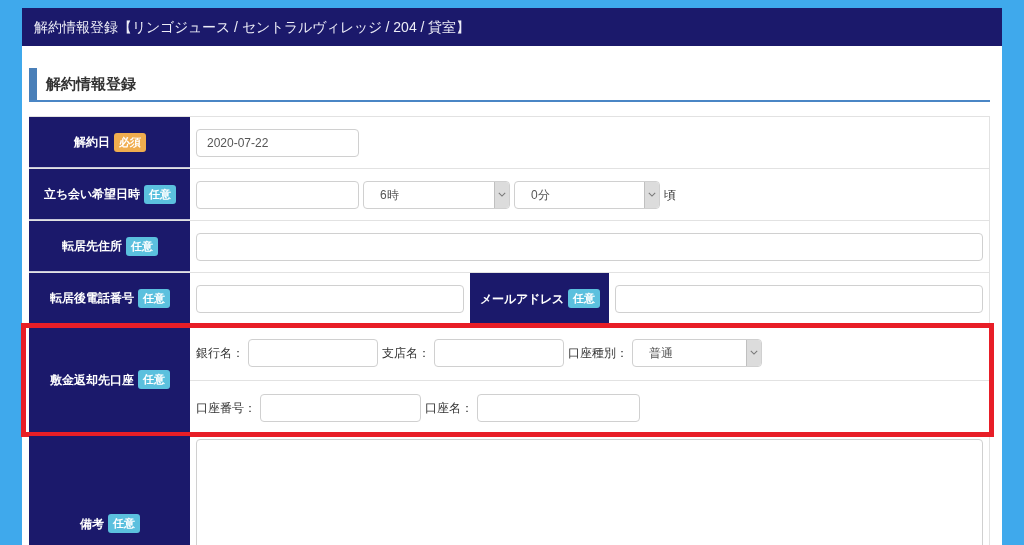  I want to click on select-field: 6時, so click(436, 194).